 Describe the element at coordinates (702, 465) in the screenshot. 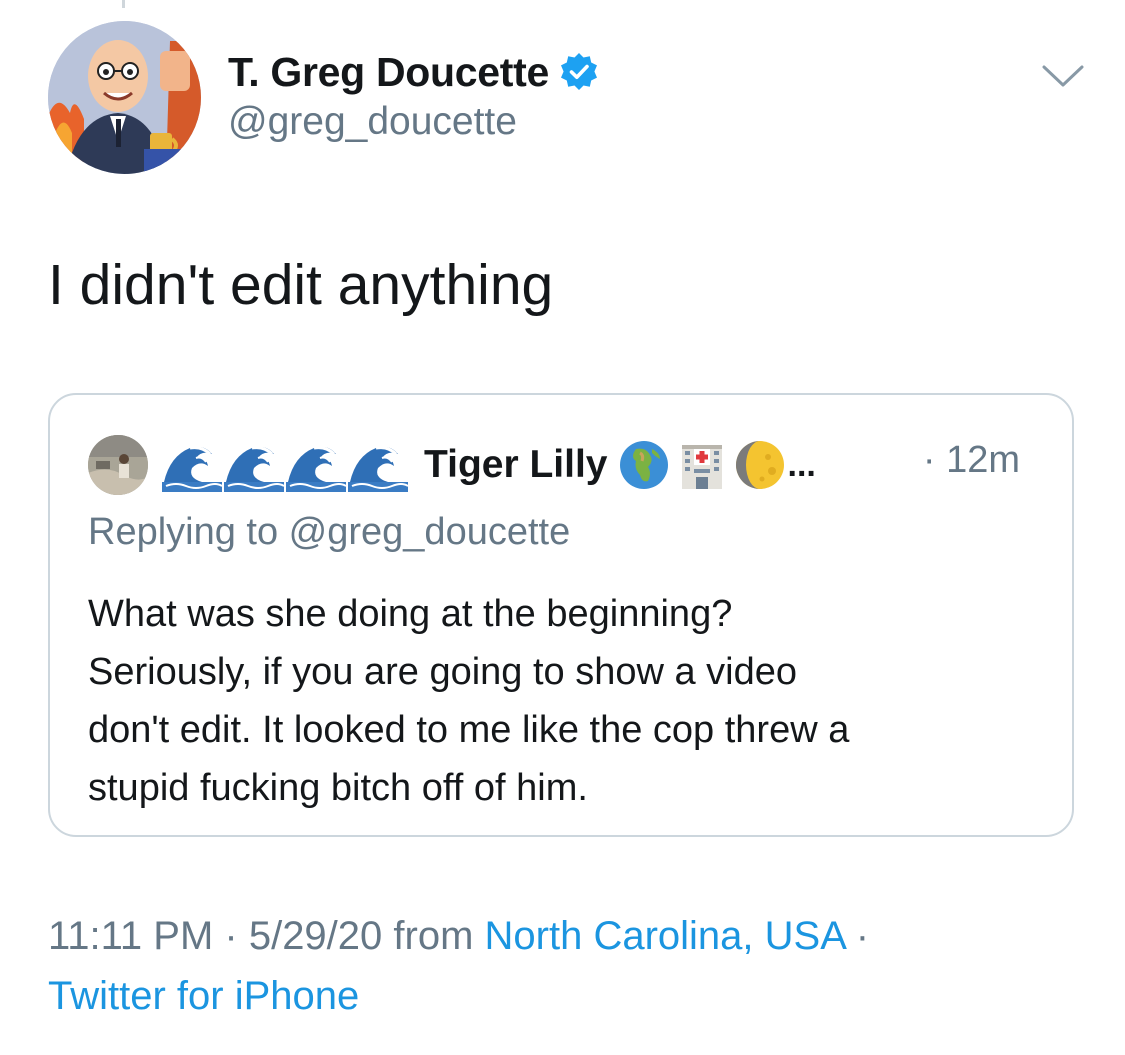

I see `hospital-icon` at that location.